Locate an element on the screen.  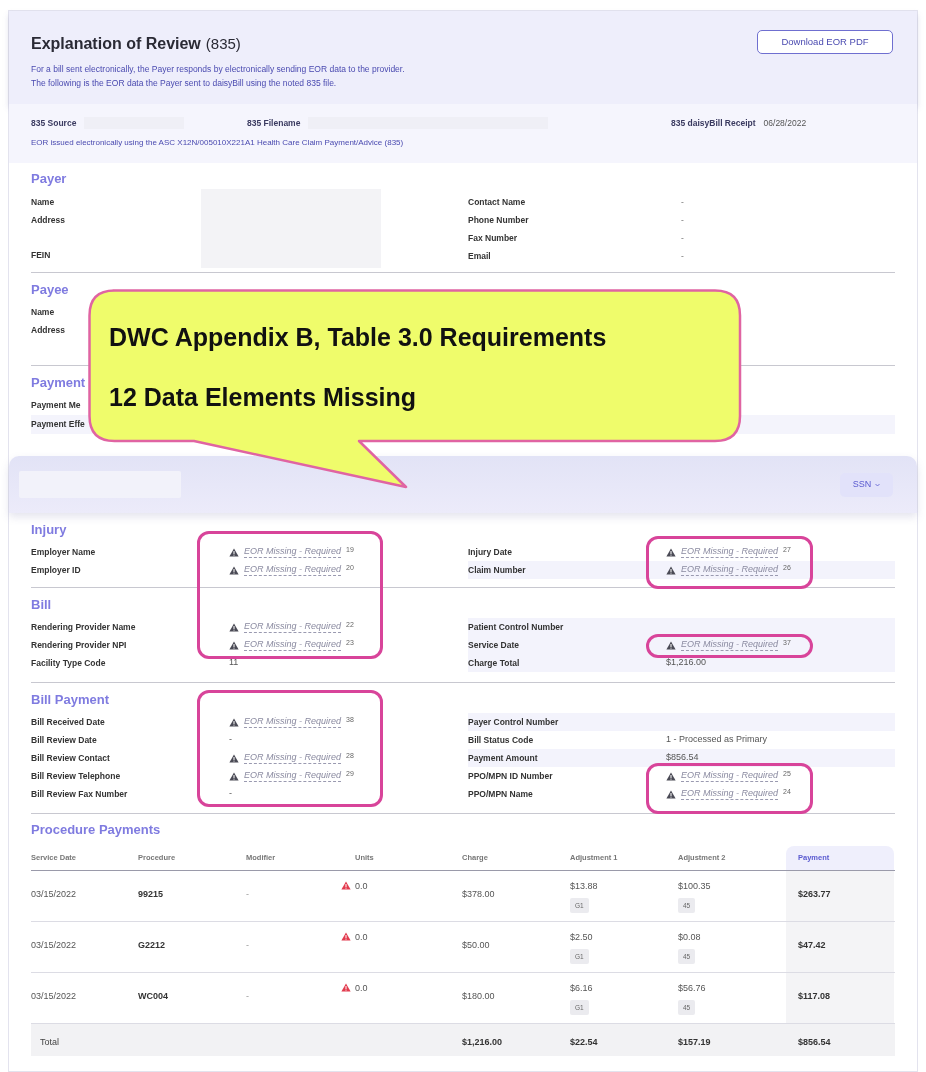
field-label: PPO/MPN ID Number is located at coordinates (511, 776).